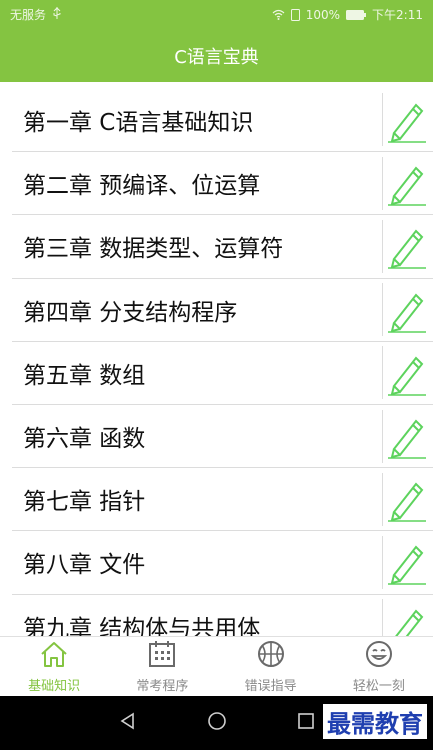  What do you see at coordinates (378, 686) in the screenshot?
I see `tab-label: 轻松一刻` at bounding box center [378, 686].